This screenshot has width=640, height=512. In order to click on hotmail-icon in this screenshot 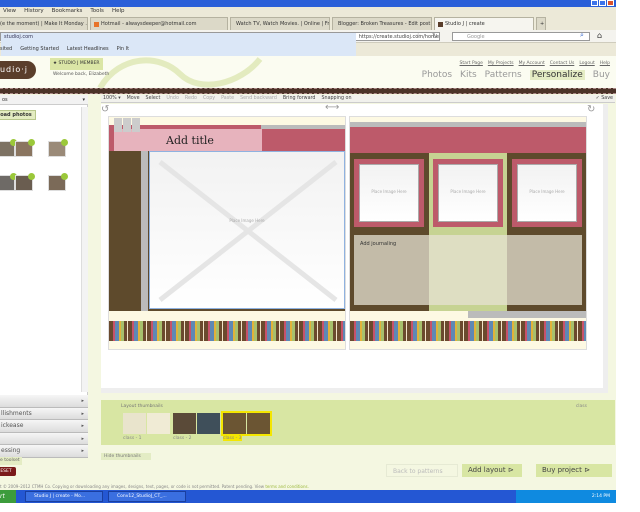, I will do `click(96, 24)`.